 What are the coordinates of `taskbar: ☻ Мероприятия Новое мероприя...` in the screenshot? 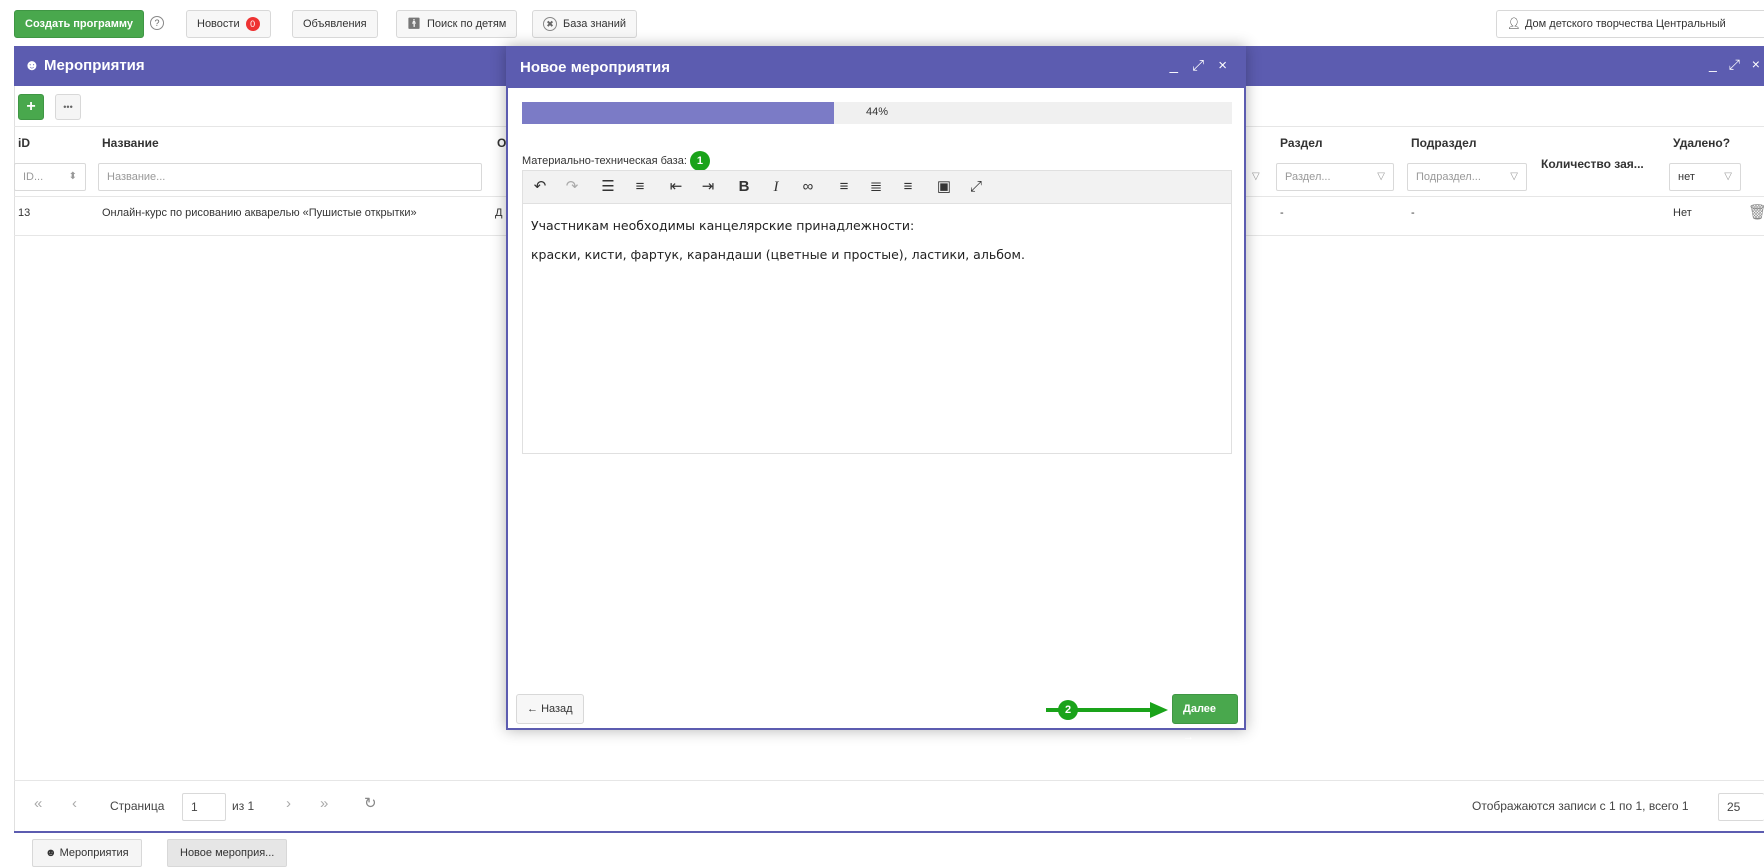 It's located at (889, 849).